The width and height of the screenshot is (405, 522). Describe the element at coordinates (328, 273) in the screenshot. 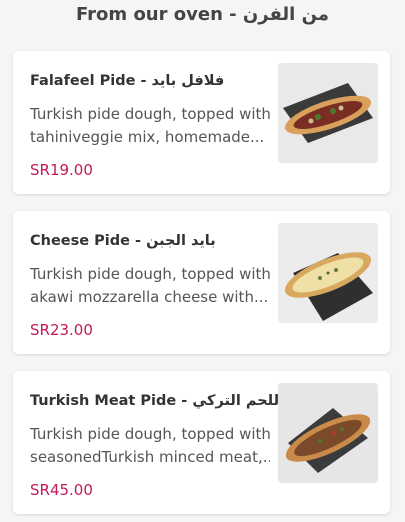

I see `cheese-pide-image` at that location.